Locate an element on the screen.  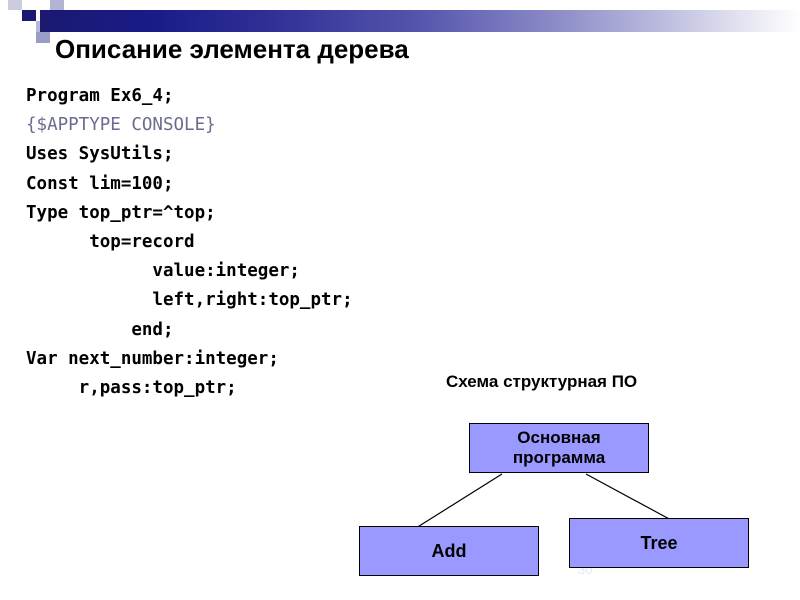
diagram-node-tree: Tree is located at coordinates (659, 543).